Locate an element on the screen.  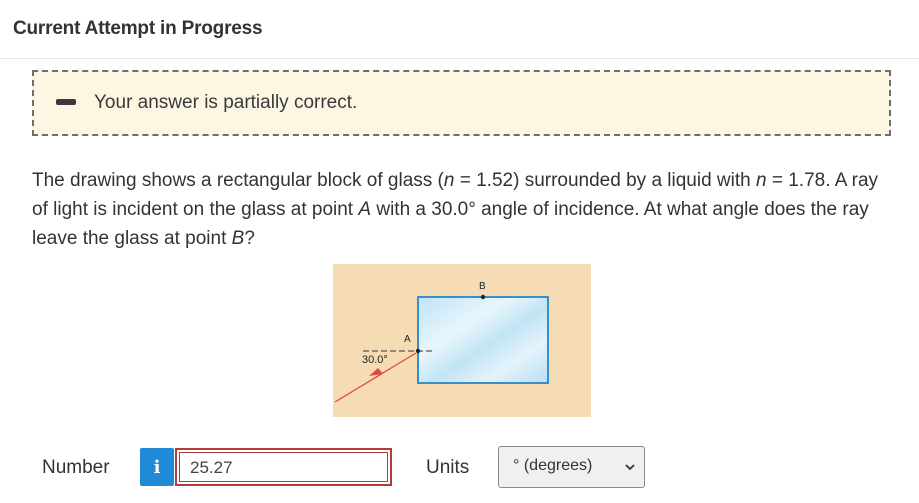
answer-row: Number i 25.27 Units ° (degrees) is located at coordinates (459, 467).